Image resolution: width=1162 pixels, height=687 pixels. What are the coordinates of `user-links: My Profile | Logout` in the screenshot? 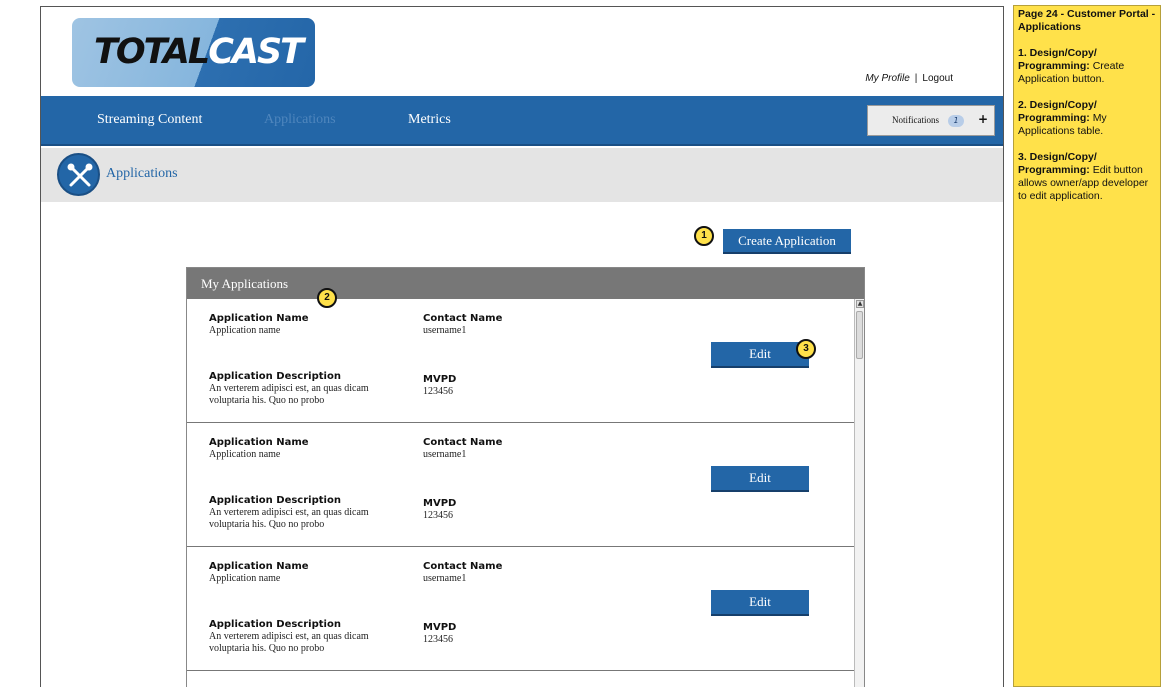 It's located at (909, 78).